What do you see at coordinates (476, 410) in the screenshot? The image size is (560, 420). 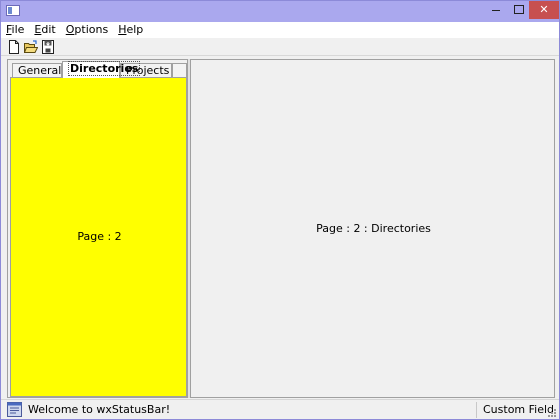 I see `status-separator` at bounding box center [476, 410].